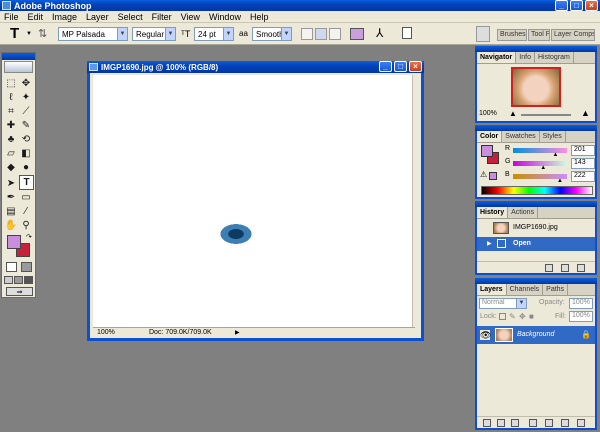 The height and width of the screenshot is (432, 600). I want to click on notes-tool-icon: ▤, so click(11, 211).